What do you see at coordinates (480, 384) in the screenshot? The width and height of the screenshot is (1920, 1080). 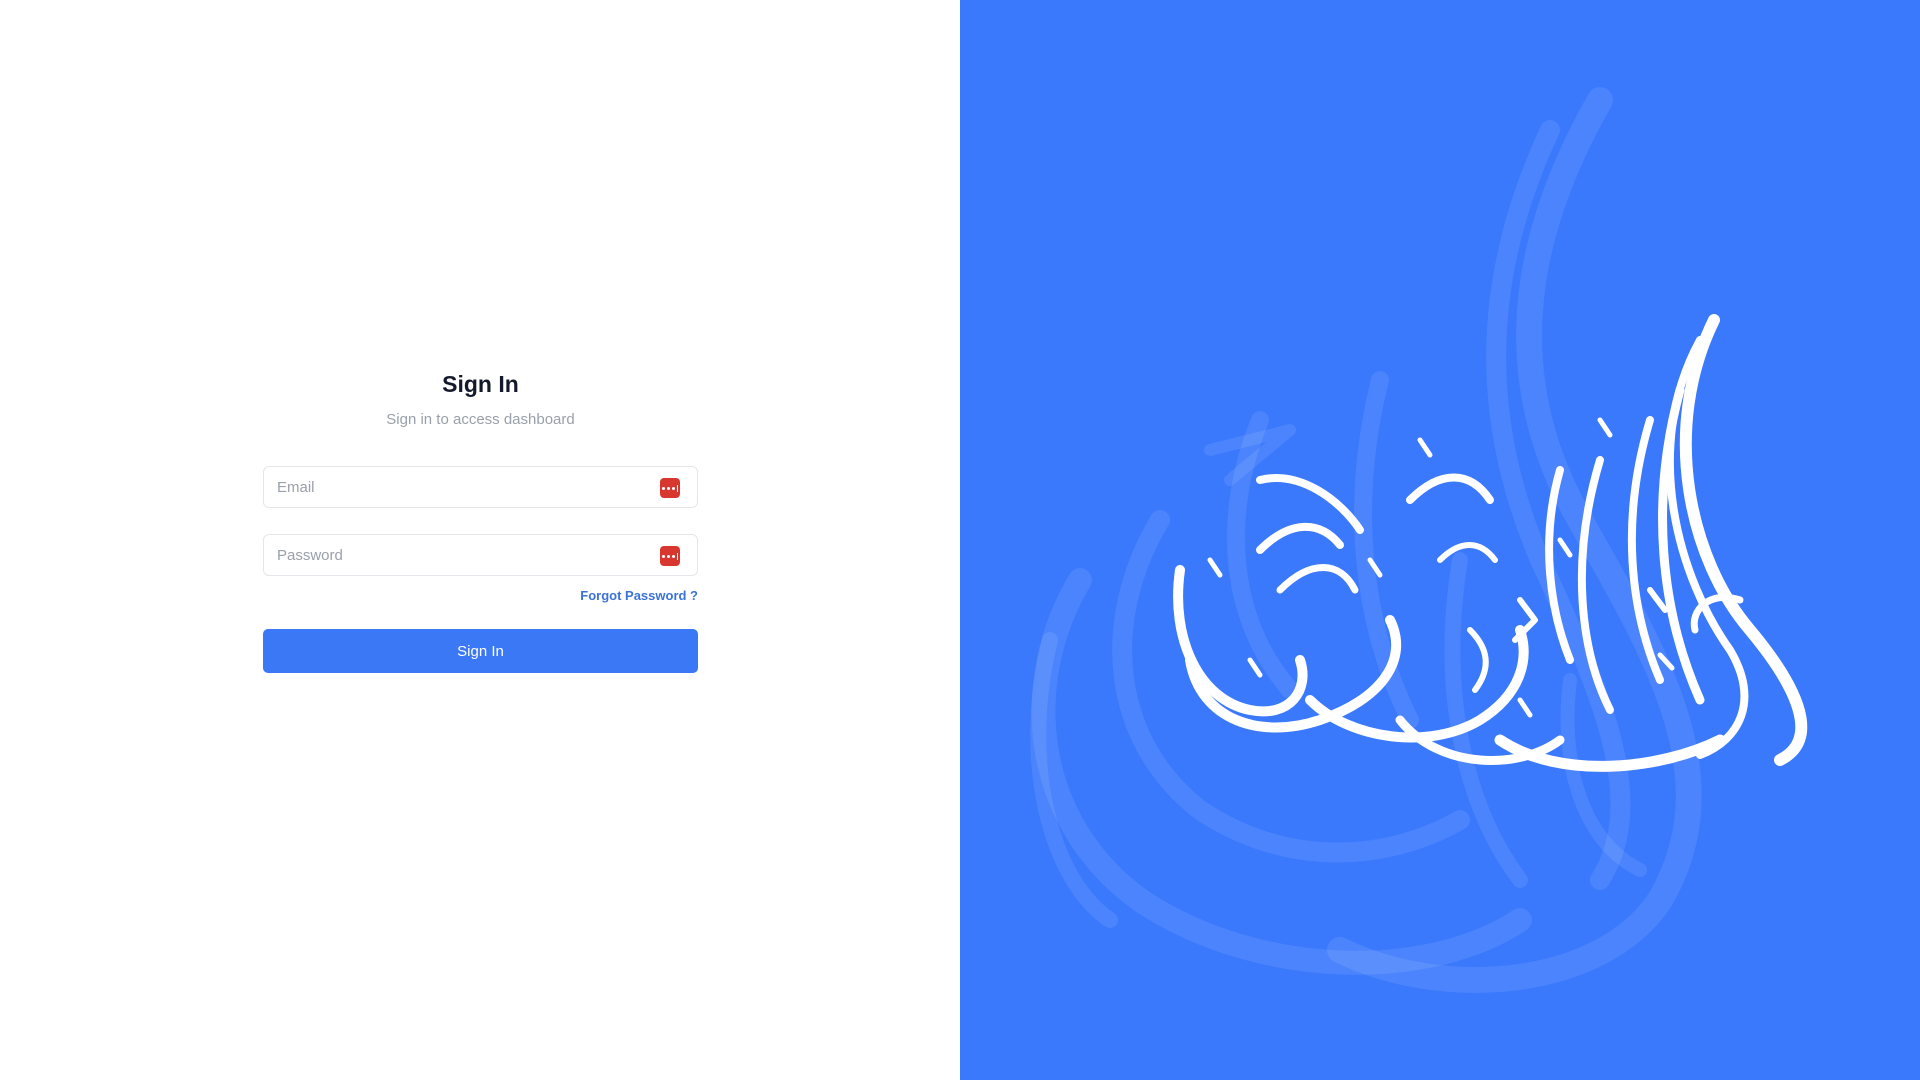 I see `page-title: Sign In` at bounding box center [480, 384].